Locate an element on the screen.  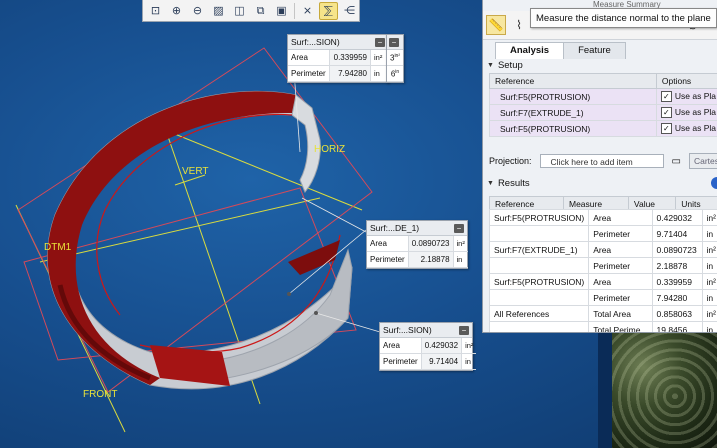
display-icon: ▭ is located at coordinates (676, 161).